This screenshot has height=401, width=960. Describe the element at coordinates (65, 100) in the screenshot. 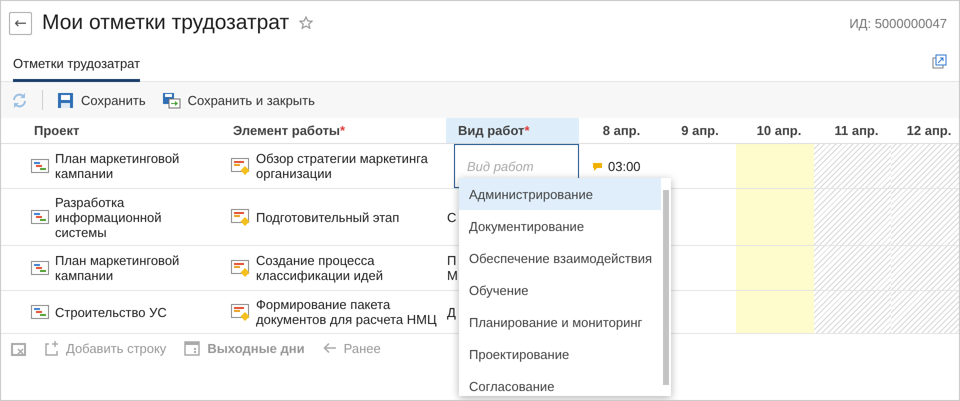

I see `save-icon` at that location.